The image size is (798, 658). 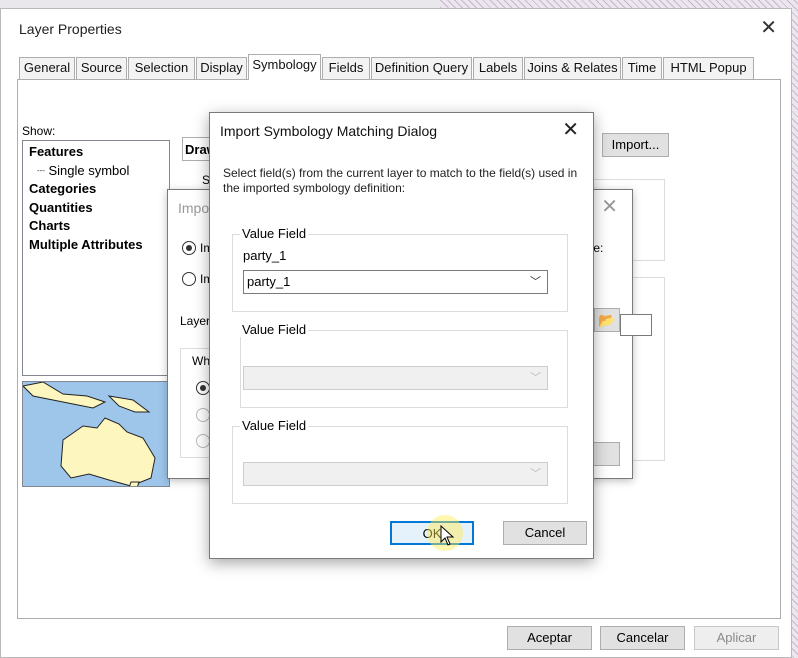 I want to click on matching-dialog-title: Import Symbology Matching Dialog, so click(x=329, y=131).